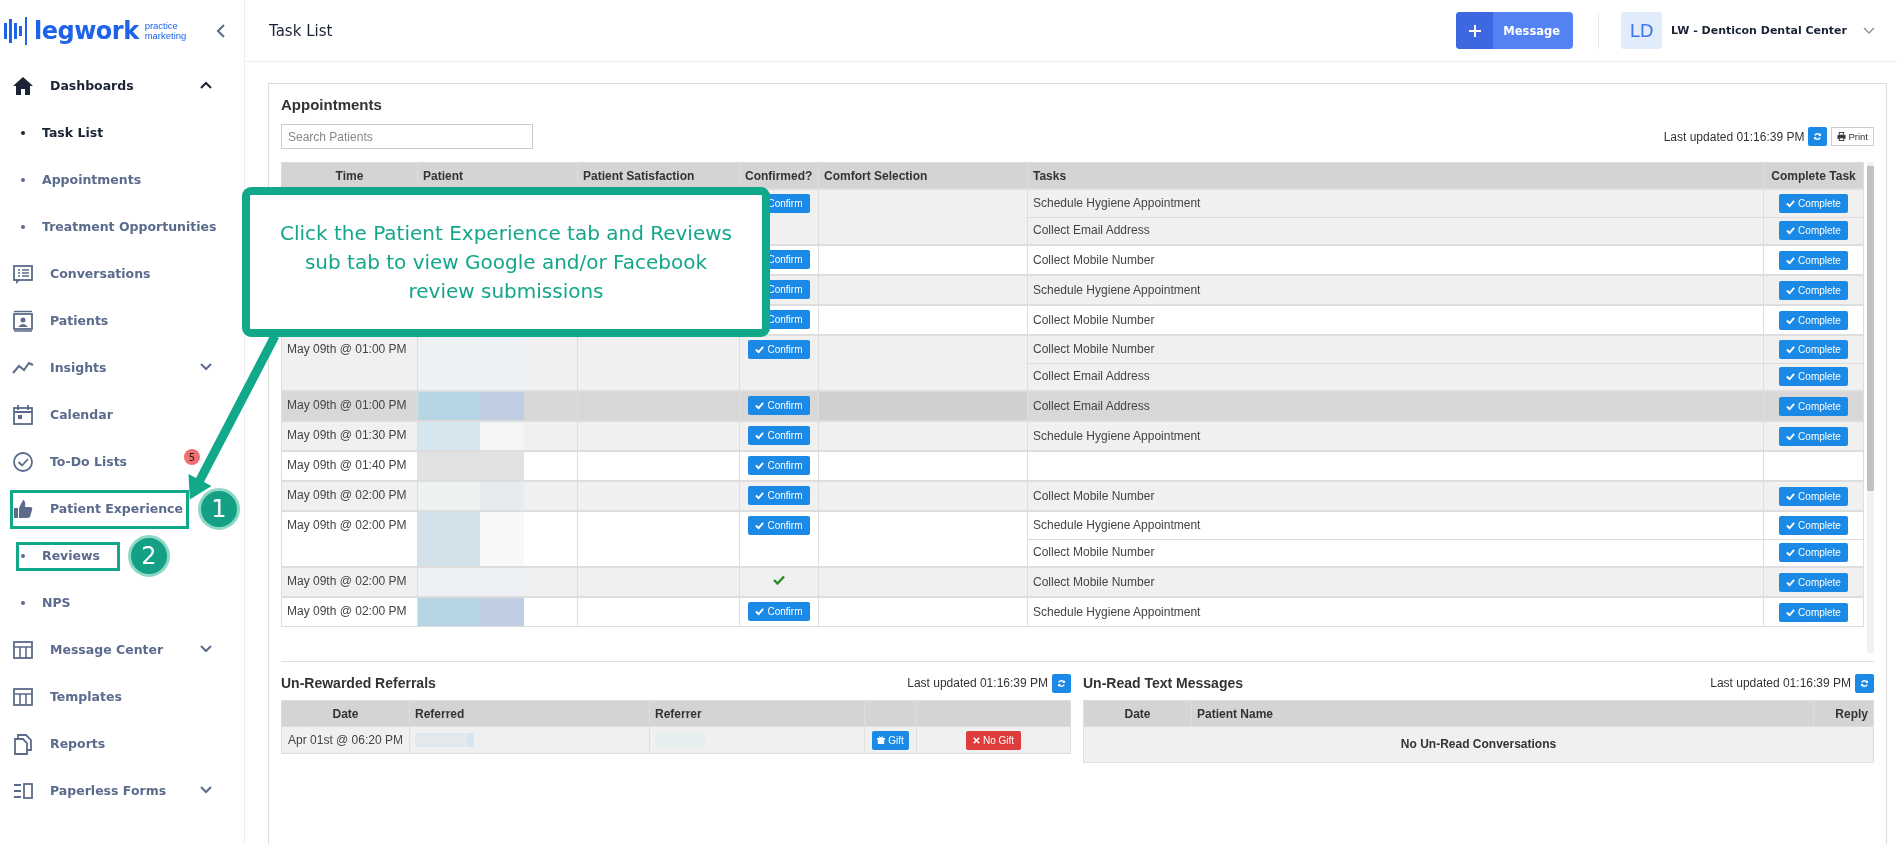 The height and width of the screenshot is (844, 1897). What do you see at coordinates (94, 508) in the screenshot?
I see `nav-item: Patient Experience` at bounding box center [94, 508].